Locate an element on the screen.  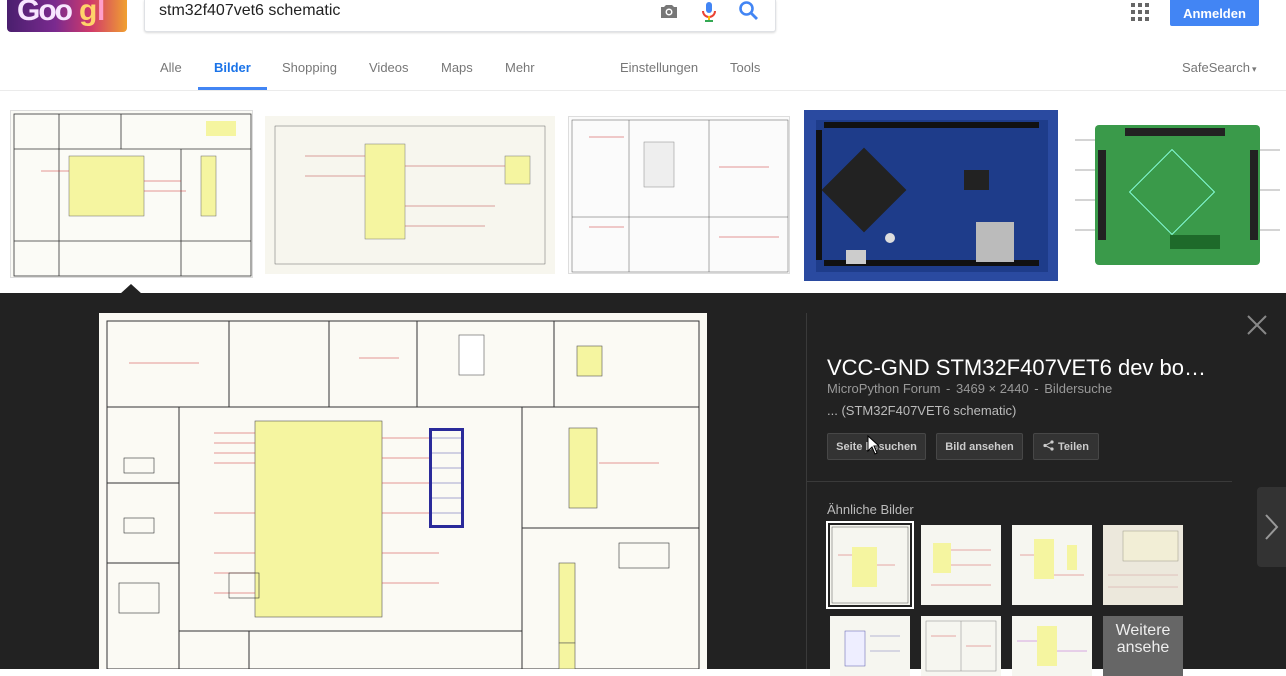
share-icon is located at coordinates (1048, 446).